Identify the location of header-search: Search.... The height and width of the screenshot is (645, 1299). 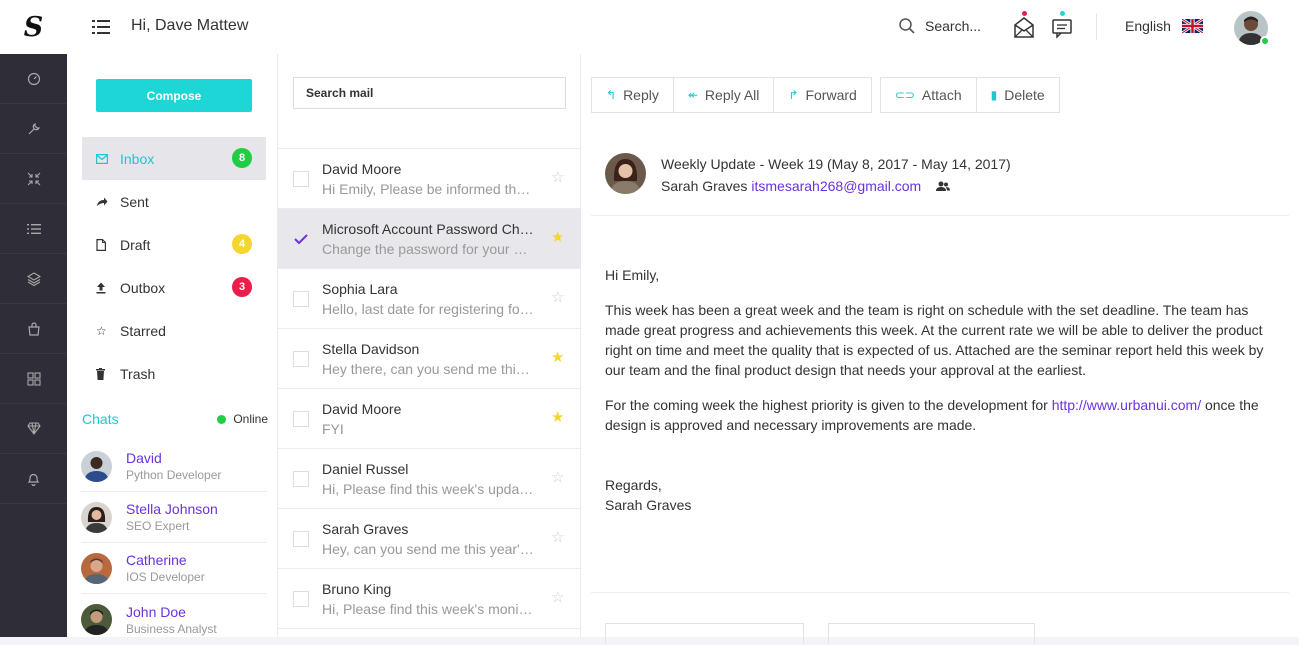
(939, 26).